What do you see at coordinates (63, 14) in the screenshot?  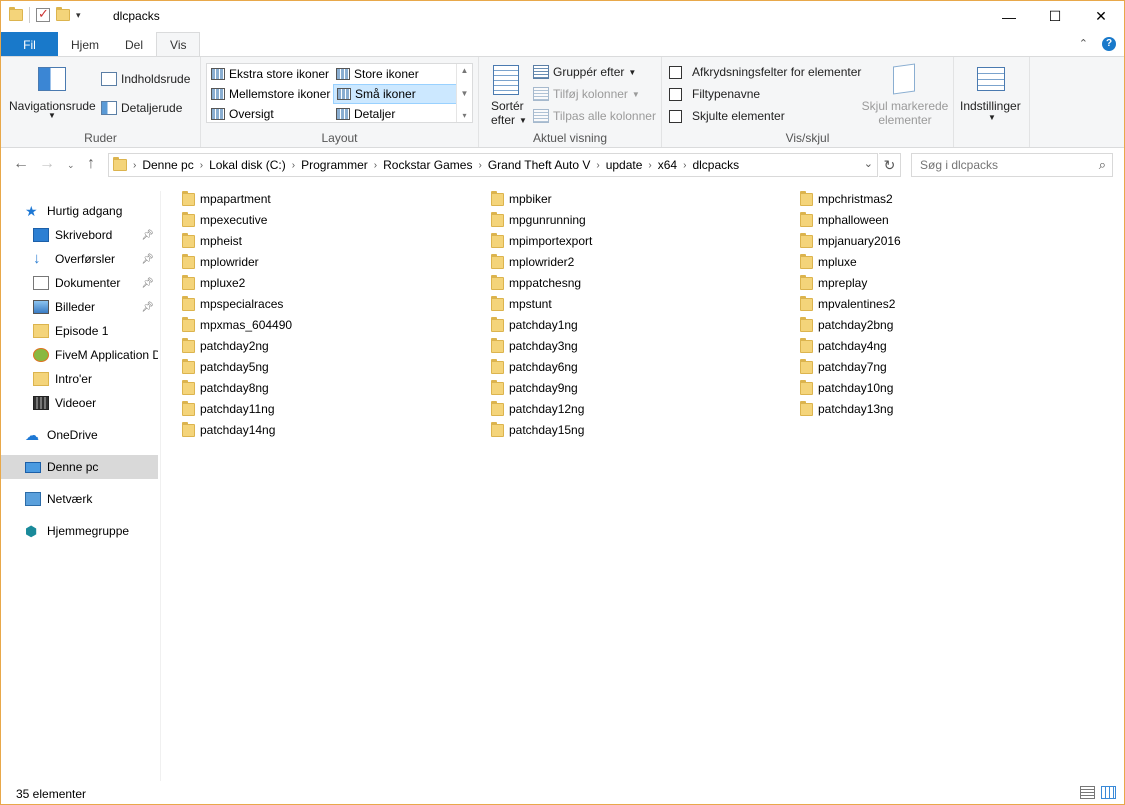 I see `new-folder-icon` at bounding box center [63, 14].